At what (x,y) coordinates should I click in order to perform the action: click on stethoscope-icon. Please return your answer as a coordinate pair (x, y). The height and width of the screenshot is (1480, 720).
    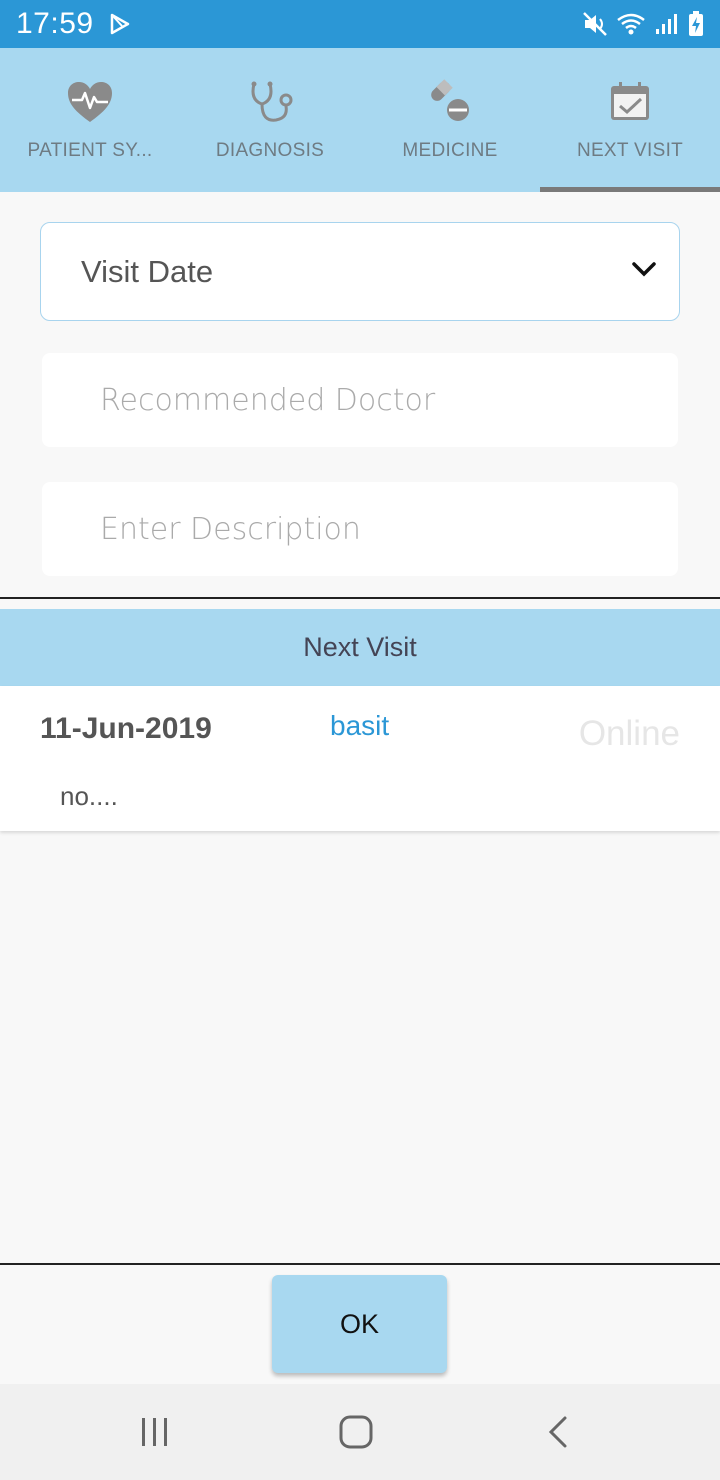
    Looking at the image, I should click on (270, 102).